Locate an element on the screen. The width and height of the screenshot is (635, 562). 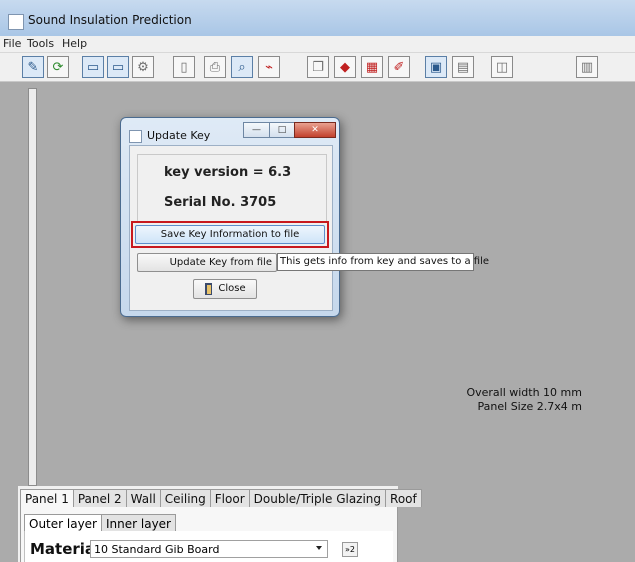
panel-dimensions: Overall width 10 mm Panel Size 2.7x4 m is located at coordinates (511, 400).